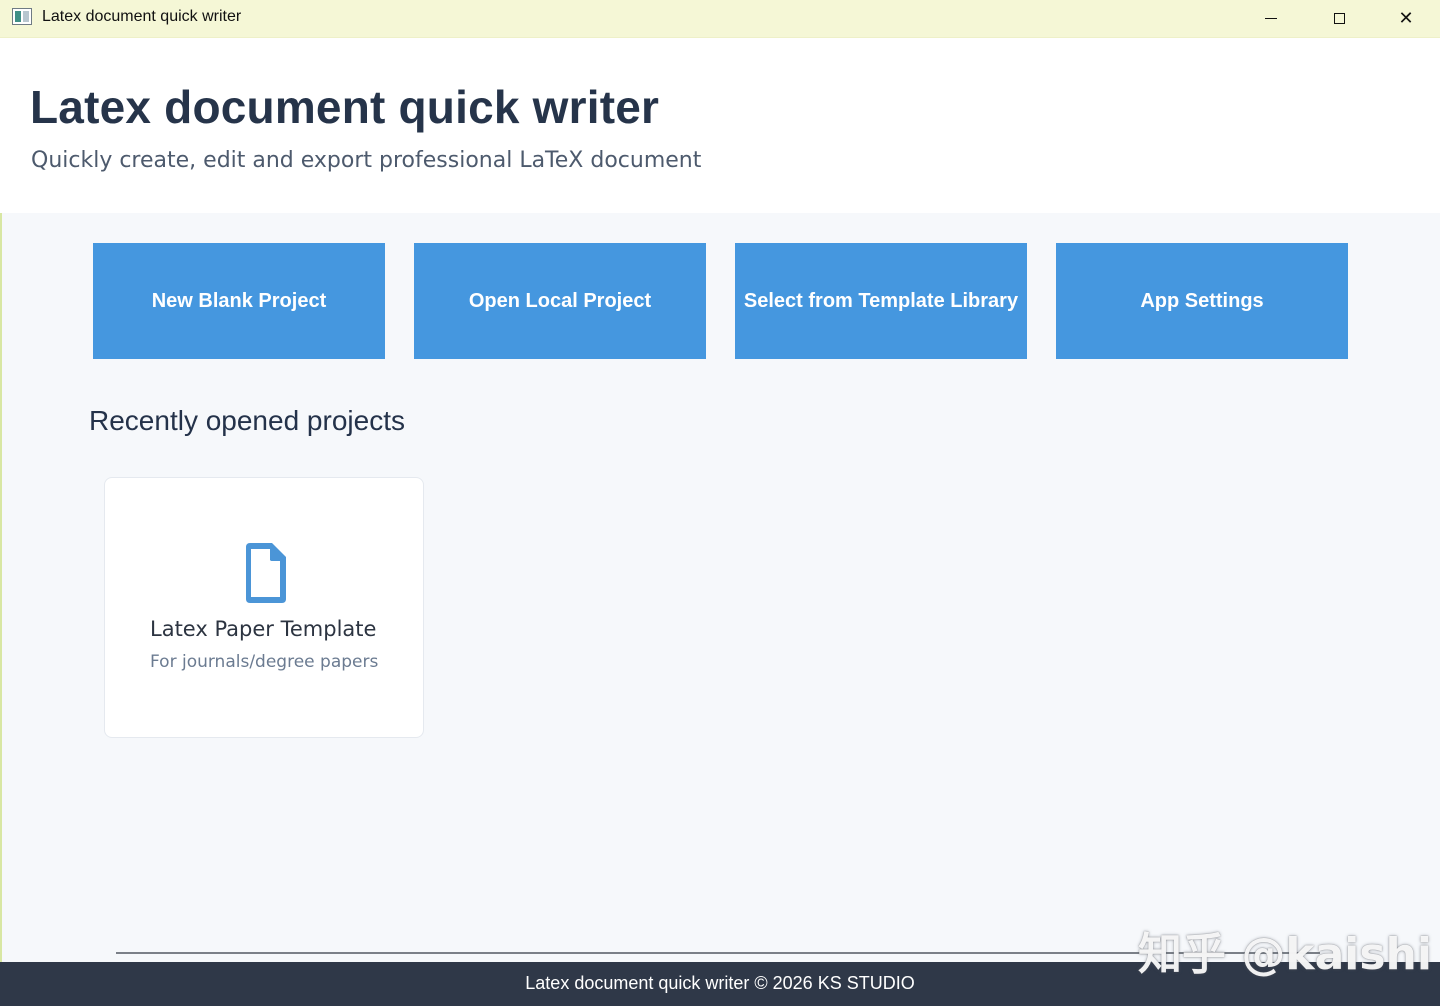 The height and width of the screenshot is (1006, 1440). Describe the element at coordinates (1285, 954) in the screenshot. I see `watermark: 知乎 @kaishi` at that location.